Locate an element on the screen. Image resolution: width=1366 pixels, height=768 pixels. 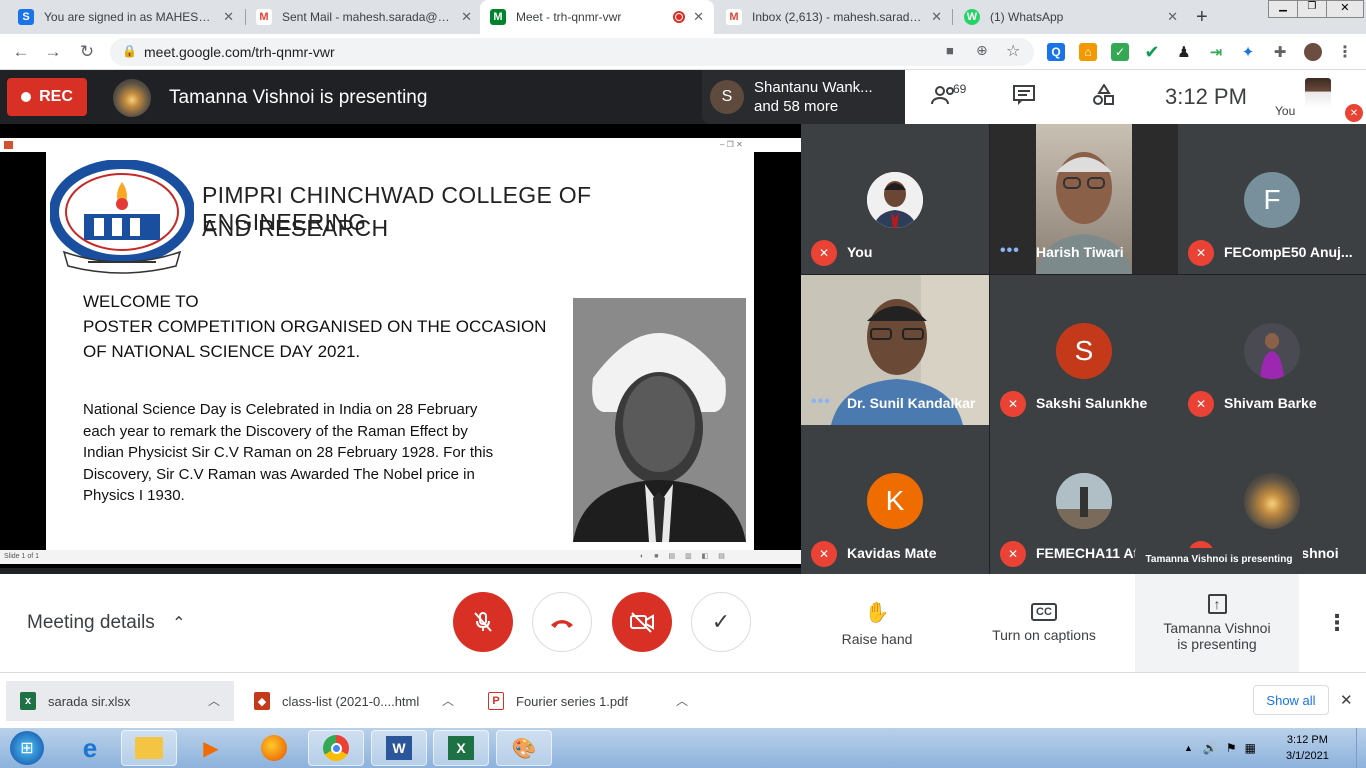
browser-tab-3: M Meet - trh-qnmr-vwr ✕ is located at coordinates (597, 17).